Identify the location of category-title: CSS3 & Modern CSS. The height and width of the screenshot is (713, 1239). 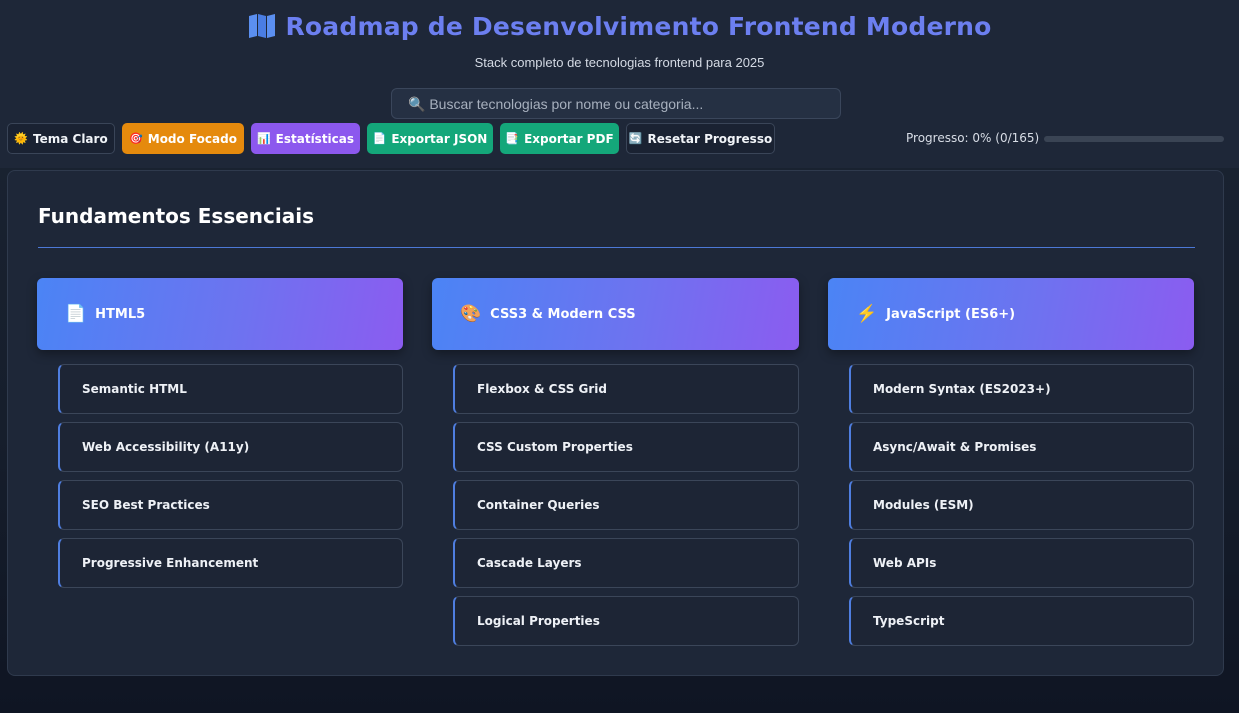
(563, 314).